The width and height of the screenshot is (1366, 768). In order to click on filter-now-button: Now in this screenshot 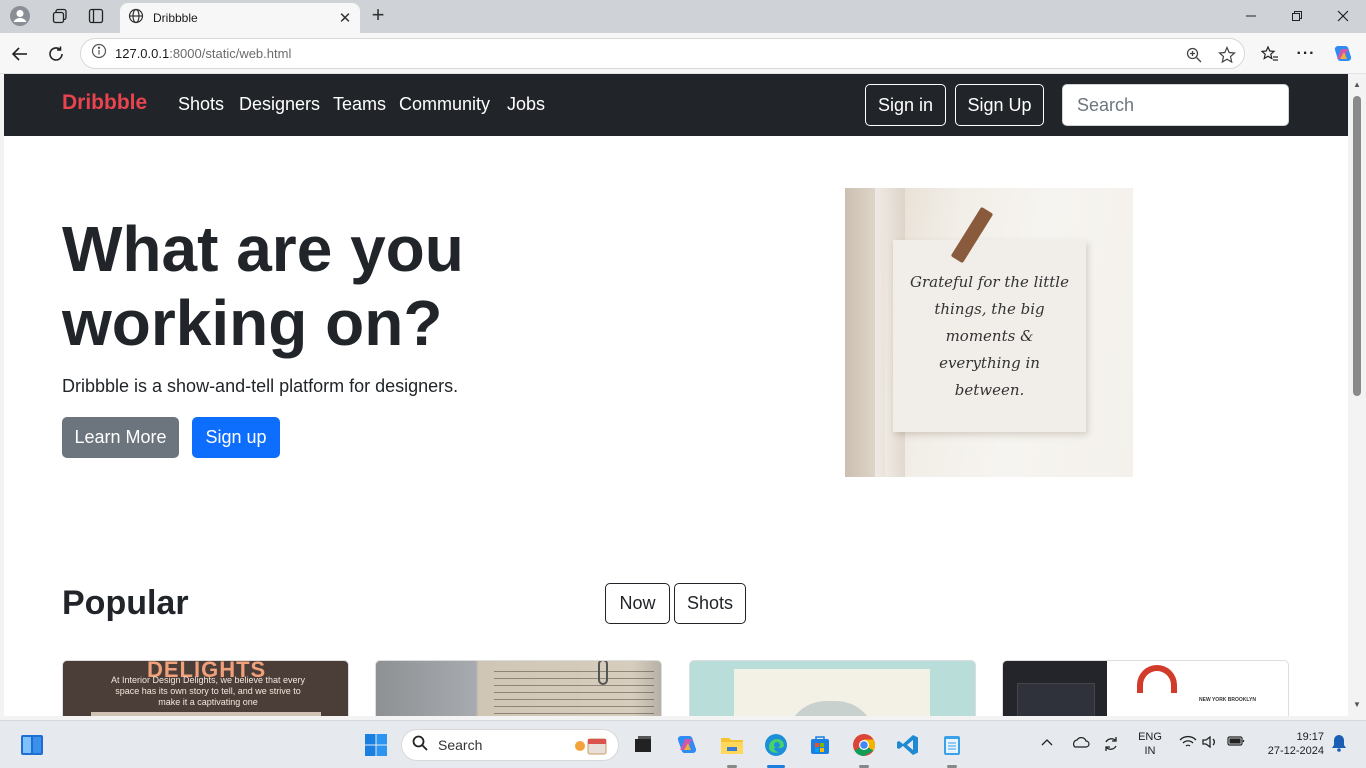, I will do `click(637, 603)`.